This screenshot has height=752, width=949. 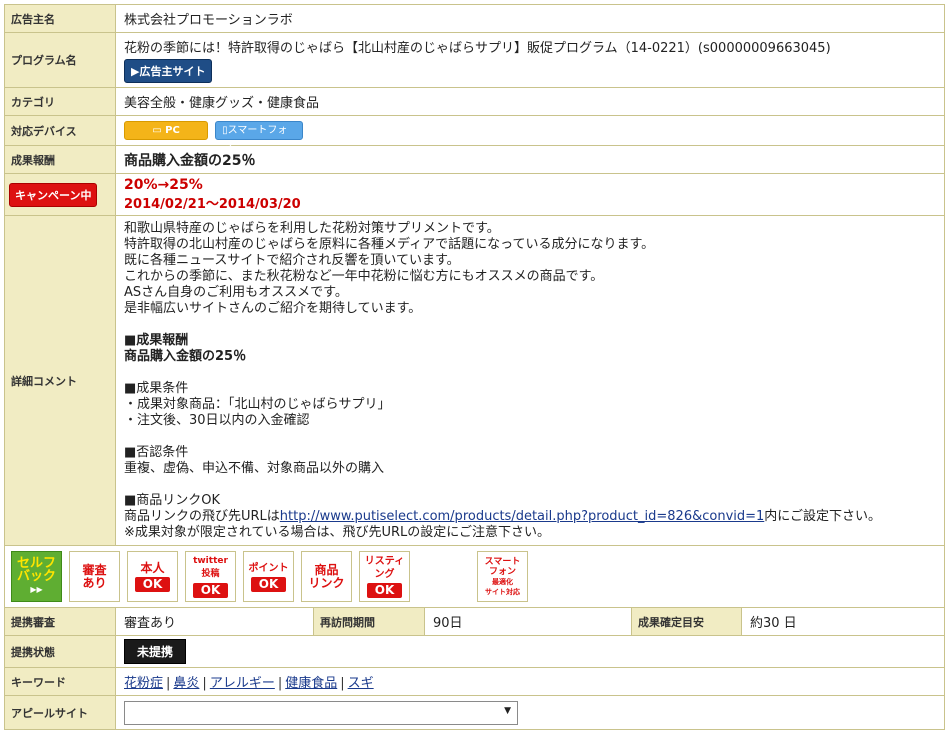 What do you see at coordinates (156, 340) in the screenshot?
I see `reward-heading: ■成果報酬` at bounding box center [156, 340].